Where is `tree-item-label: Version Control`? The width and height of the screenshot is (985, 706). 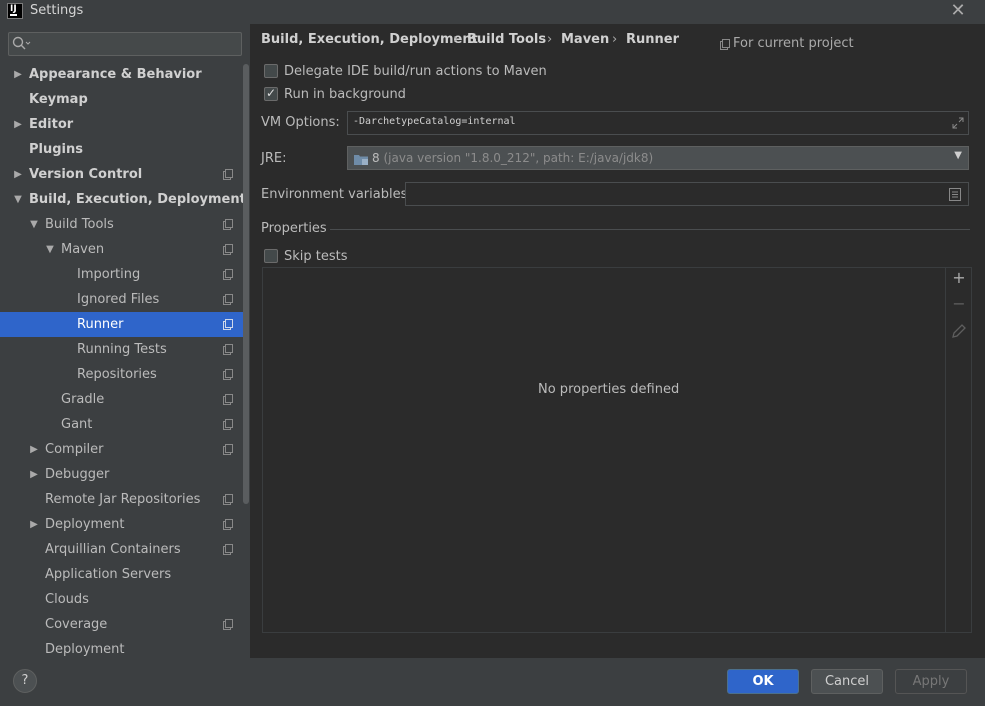
tree-item-label: Version Control is located at coordinates (86, 174).